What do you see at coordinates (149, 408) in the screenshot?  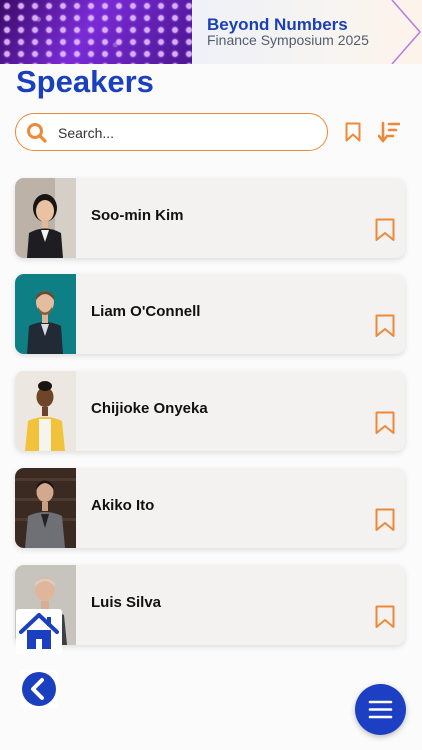 I see `speaker-name: Chijioke Onyeka` at bounding box center [149, 408].